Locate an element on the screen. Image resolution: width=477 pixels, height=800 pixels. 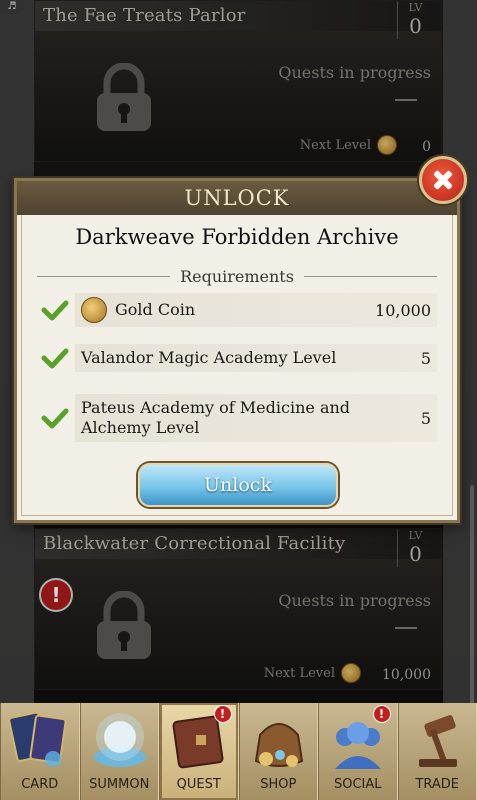
gavel-icon is located at coordinates (437, 741).